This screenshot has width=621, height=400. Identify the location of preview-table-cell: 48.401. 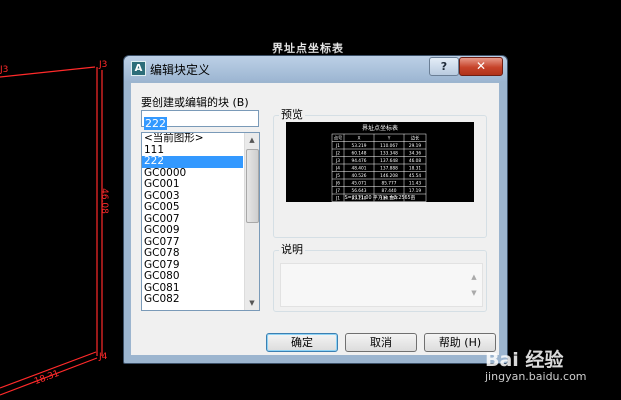
(358, 168).